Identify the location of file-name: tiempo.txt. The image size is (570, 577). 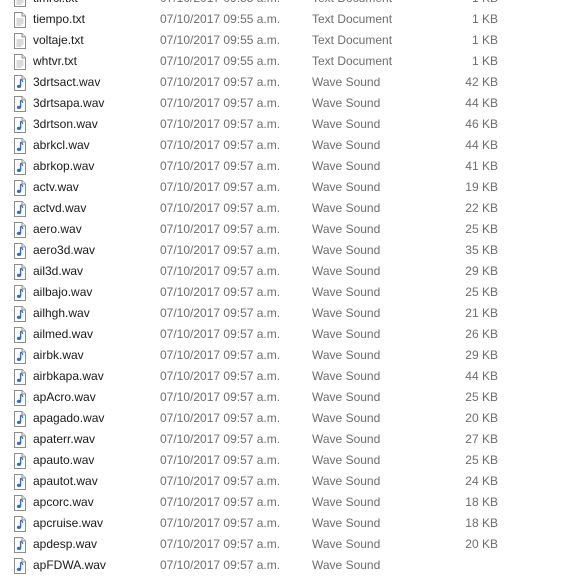
(59, 19).